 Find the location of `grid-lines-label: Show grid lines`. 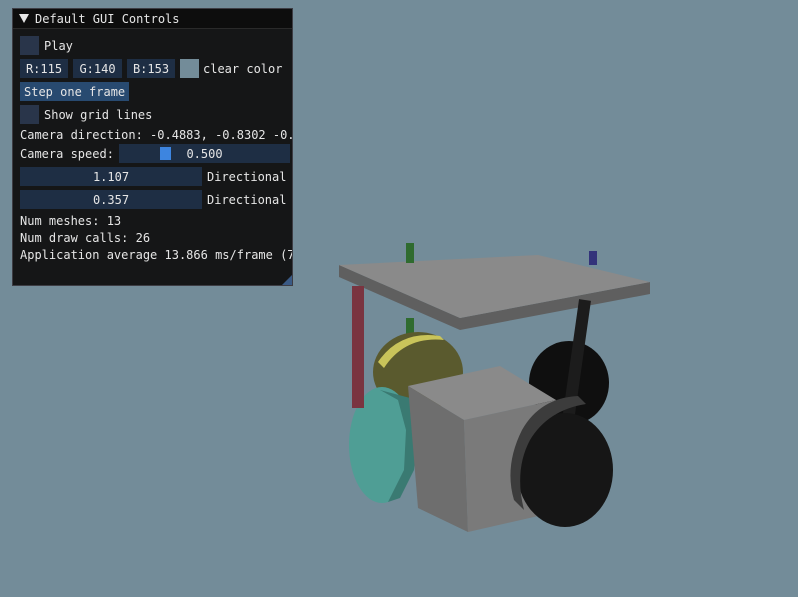

grid-lines-label: Show grid lines is located at coordinates (98, 114).